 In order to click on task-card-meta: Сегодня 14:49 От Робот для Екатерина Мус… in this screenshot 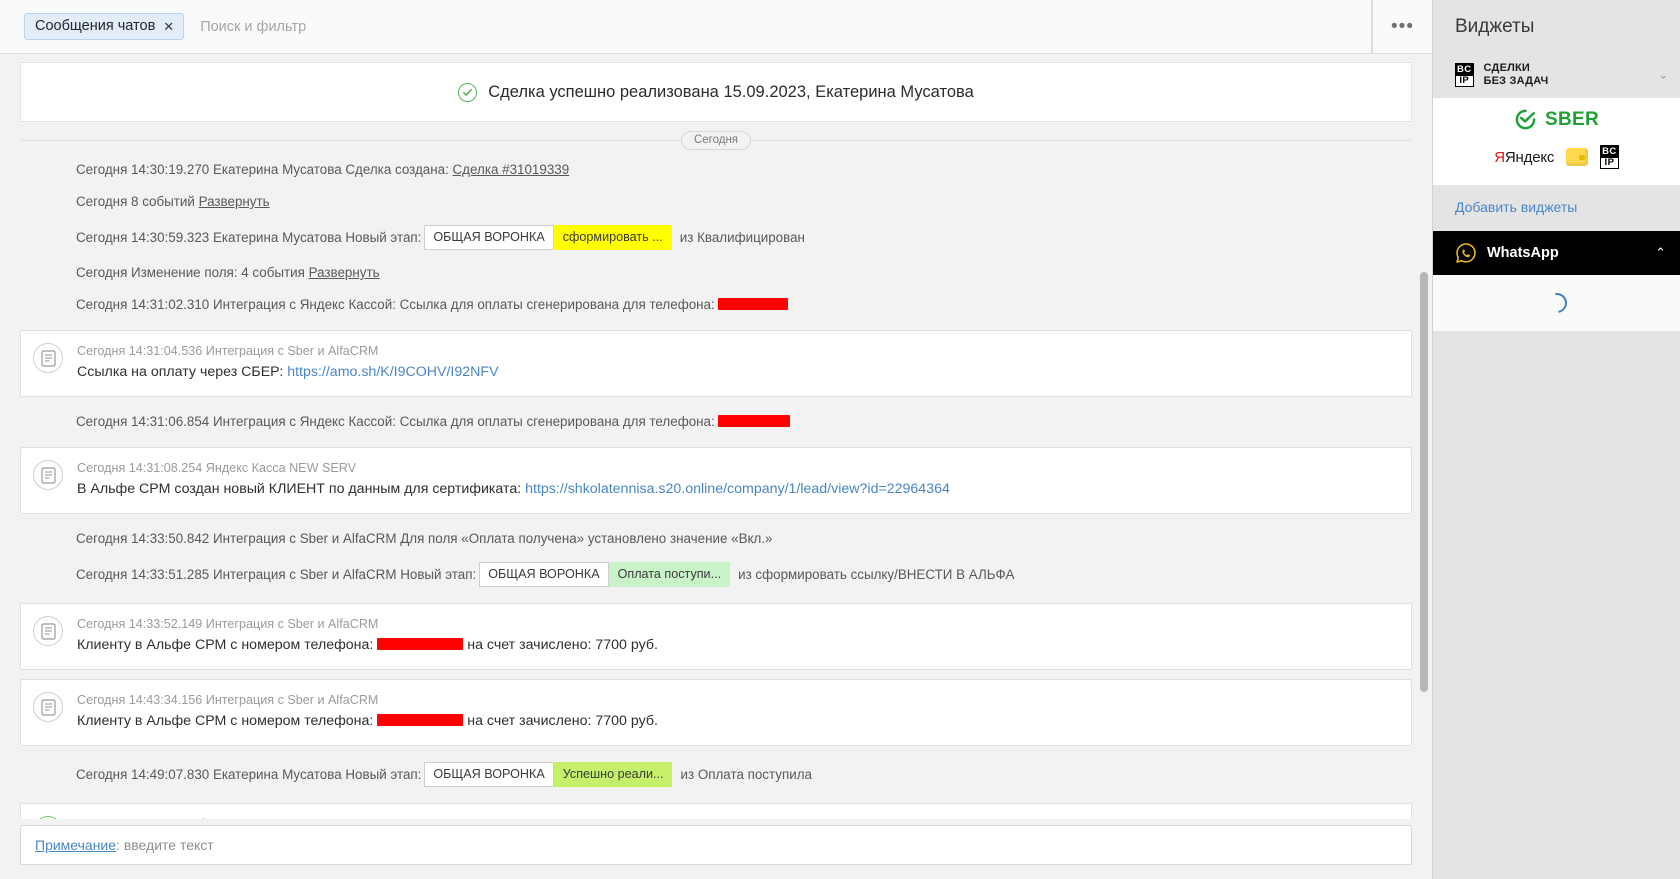, I will do `click(736, 817)`.